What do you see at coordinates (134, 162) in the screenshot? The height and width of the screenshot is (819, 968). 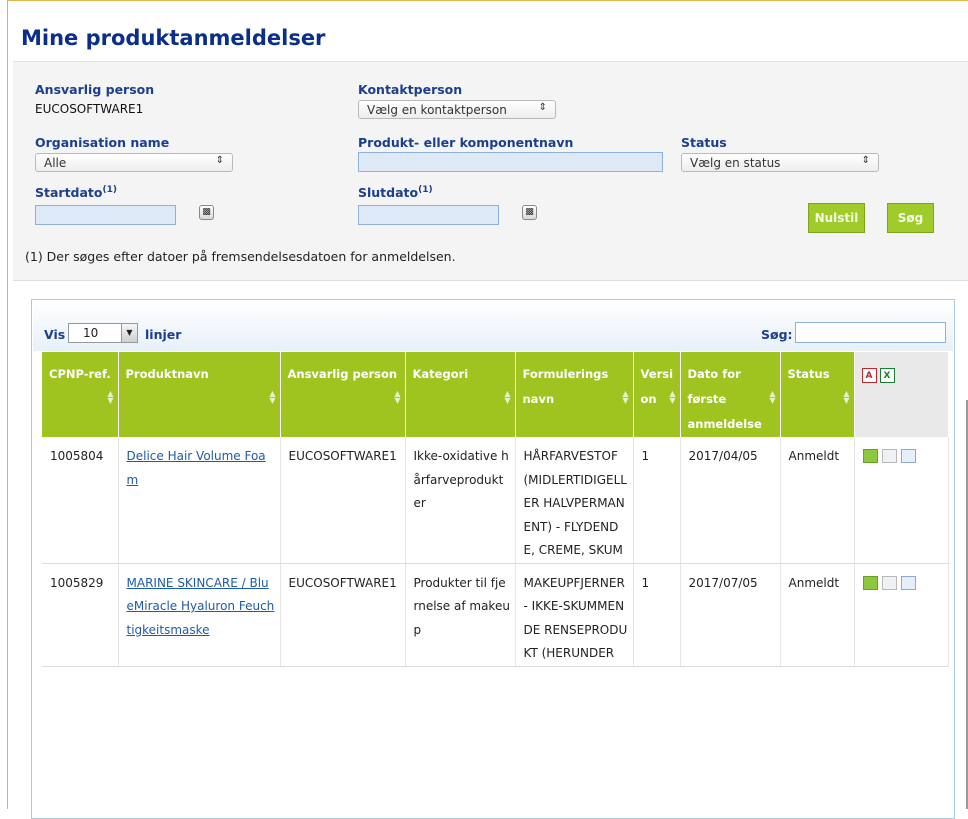 I see `org-select: Alle ⇕` at bounding box center [134, 162].